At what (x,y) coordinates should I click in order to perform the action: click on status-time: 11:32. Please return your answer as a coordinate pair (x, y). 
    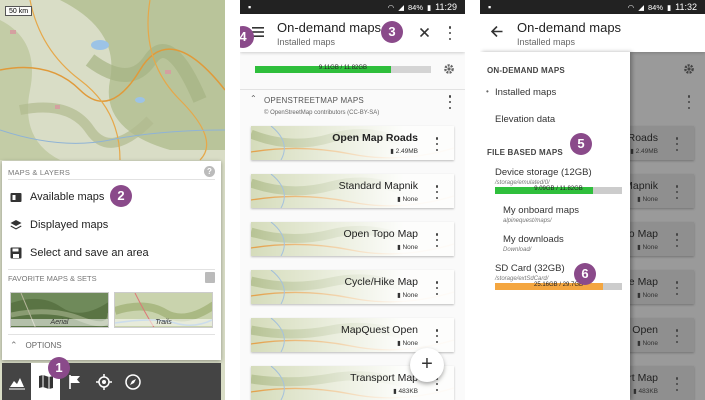
    Looking at the image, I should click on (686, 7).